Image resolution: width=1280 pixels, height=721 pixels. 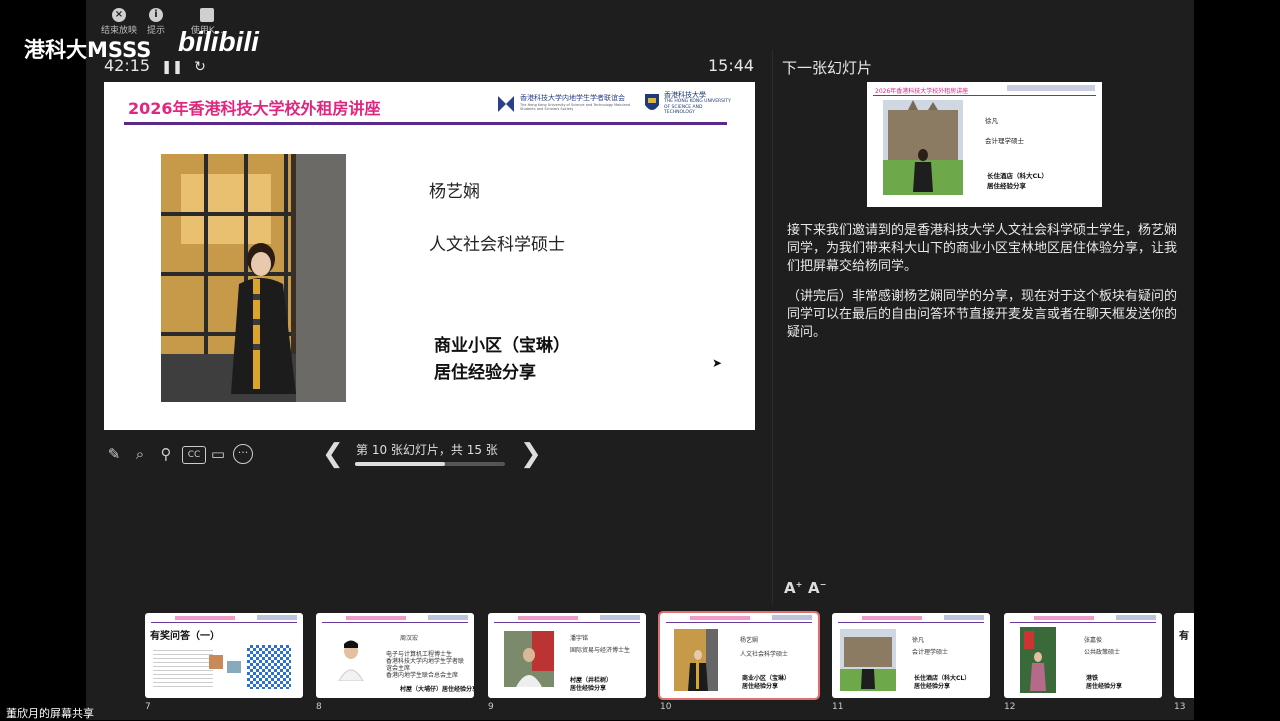 What do you see at coordinates (185, 636) in the screenshot?
I see `thumb-heading: 有奖问答（一）` at bounding box center [185, 636].